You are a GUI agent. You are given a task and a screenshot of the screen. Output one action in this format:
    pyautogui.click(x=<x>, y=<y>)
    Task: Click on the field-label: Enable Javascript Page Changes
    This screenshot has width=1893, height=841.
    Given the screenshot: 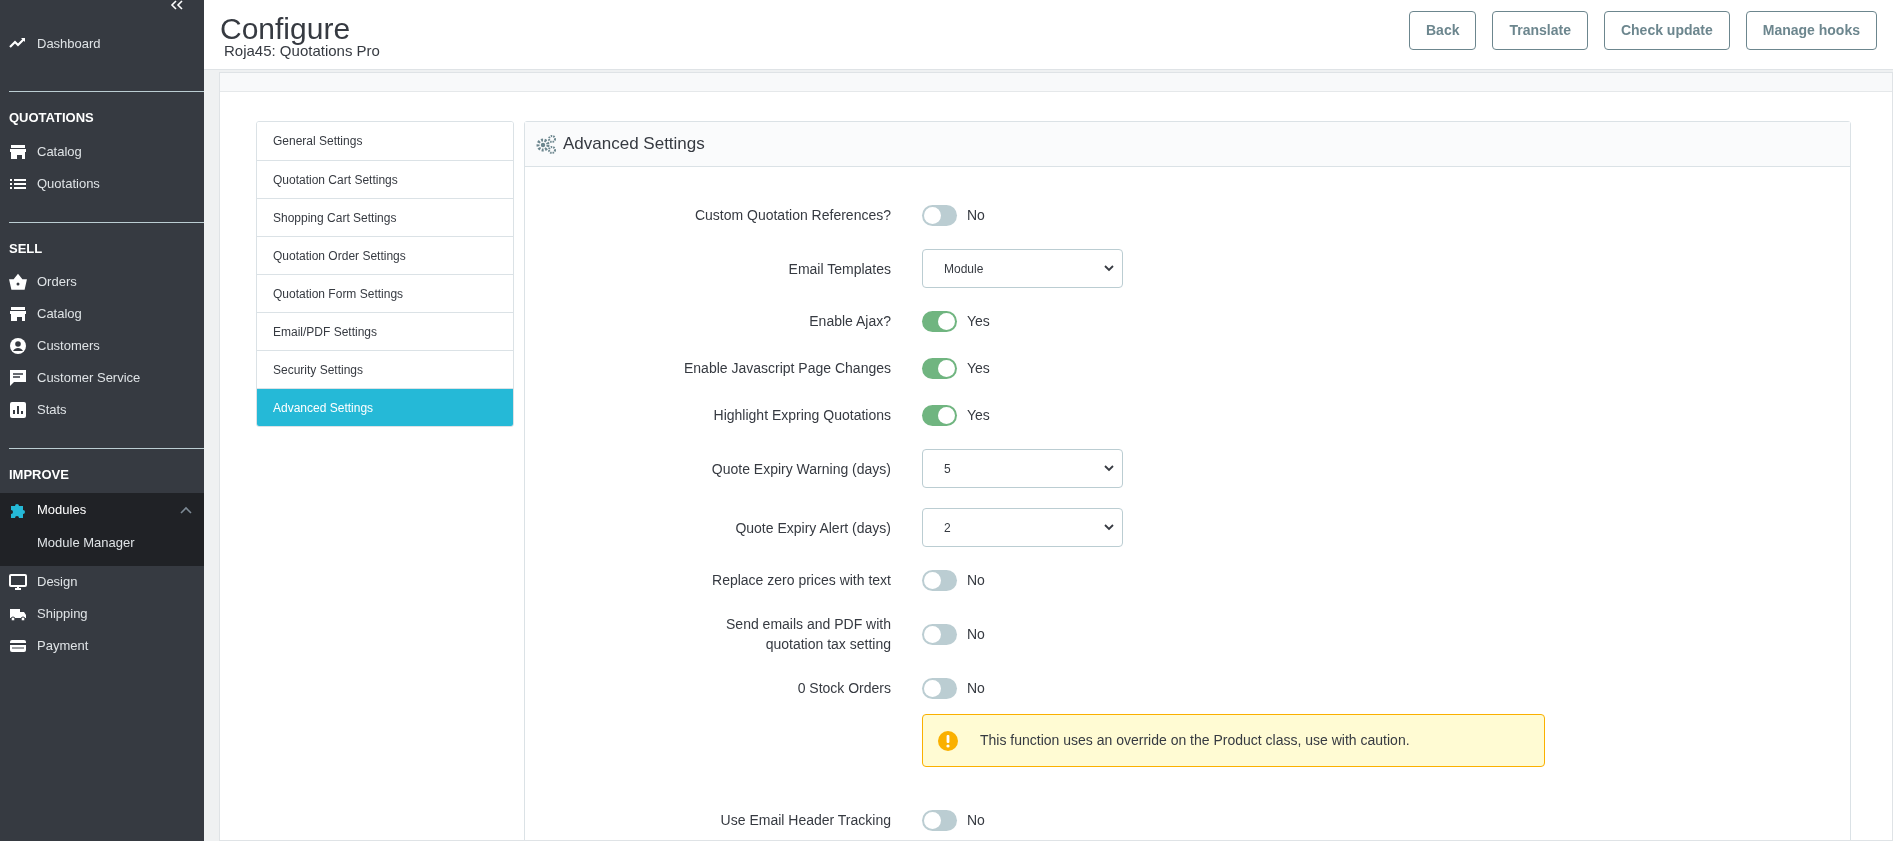 What is the action you would take?
    pyautogui.click(x=787, y=368)
    